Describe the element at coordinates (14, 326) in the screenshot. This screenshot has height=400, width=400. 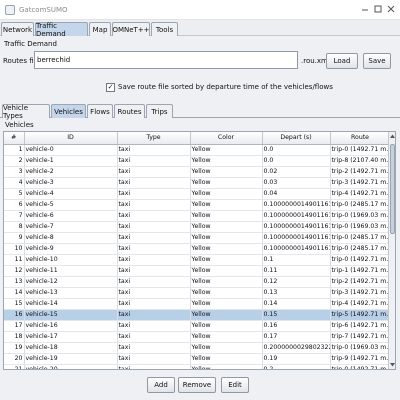
I see `cell-number: 17` at that location.